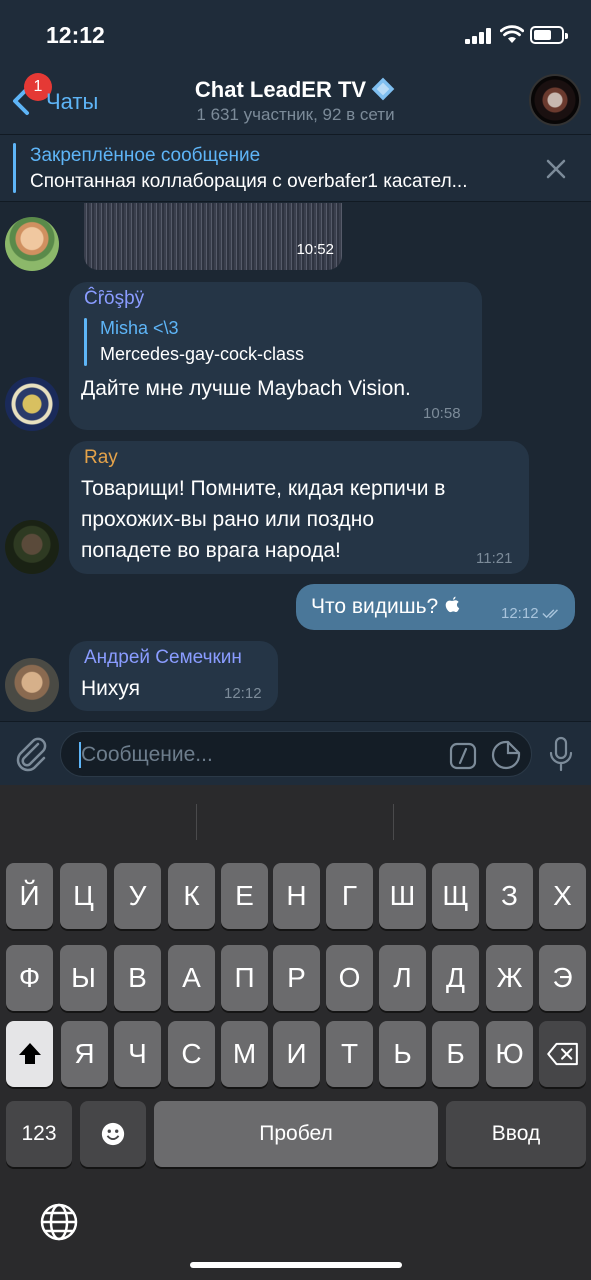 The image size is (591, 1280). Describe the element at coordinates (463, 756) in the screenshot. I see `bot-commands-icon` at that location.